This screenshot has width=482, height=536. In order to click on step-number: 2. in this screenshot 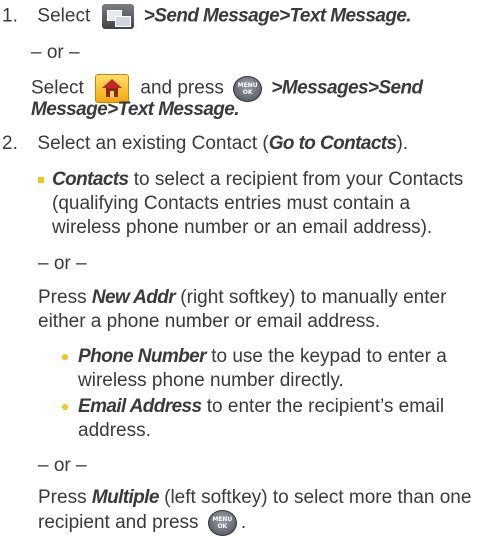, I will do `click(10, 143)`.